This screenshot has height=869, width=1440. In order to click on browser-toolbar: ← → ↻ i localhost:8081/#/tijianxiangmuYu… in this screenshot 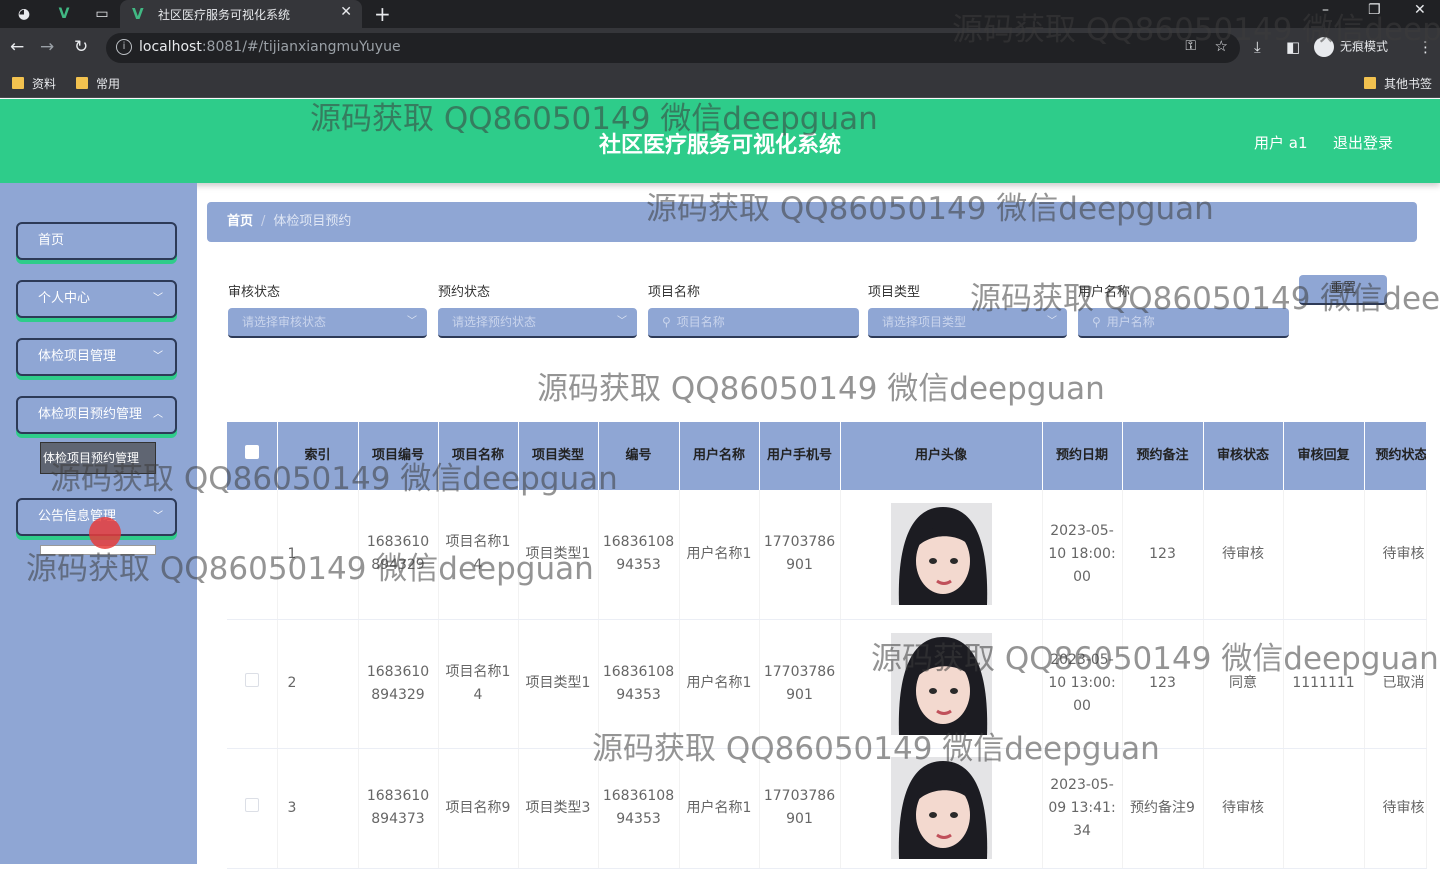, I will do `click(720, 48)`.